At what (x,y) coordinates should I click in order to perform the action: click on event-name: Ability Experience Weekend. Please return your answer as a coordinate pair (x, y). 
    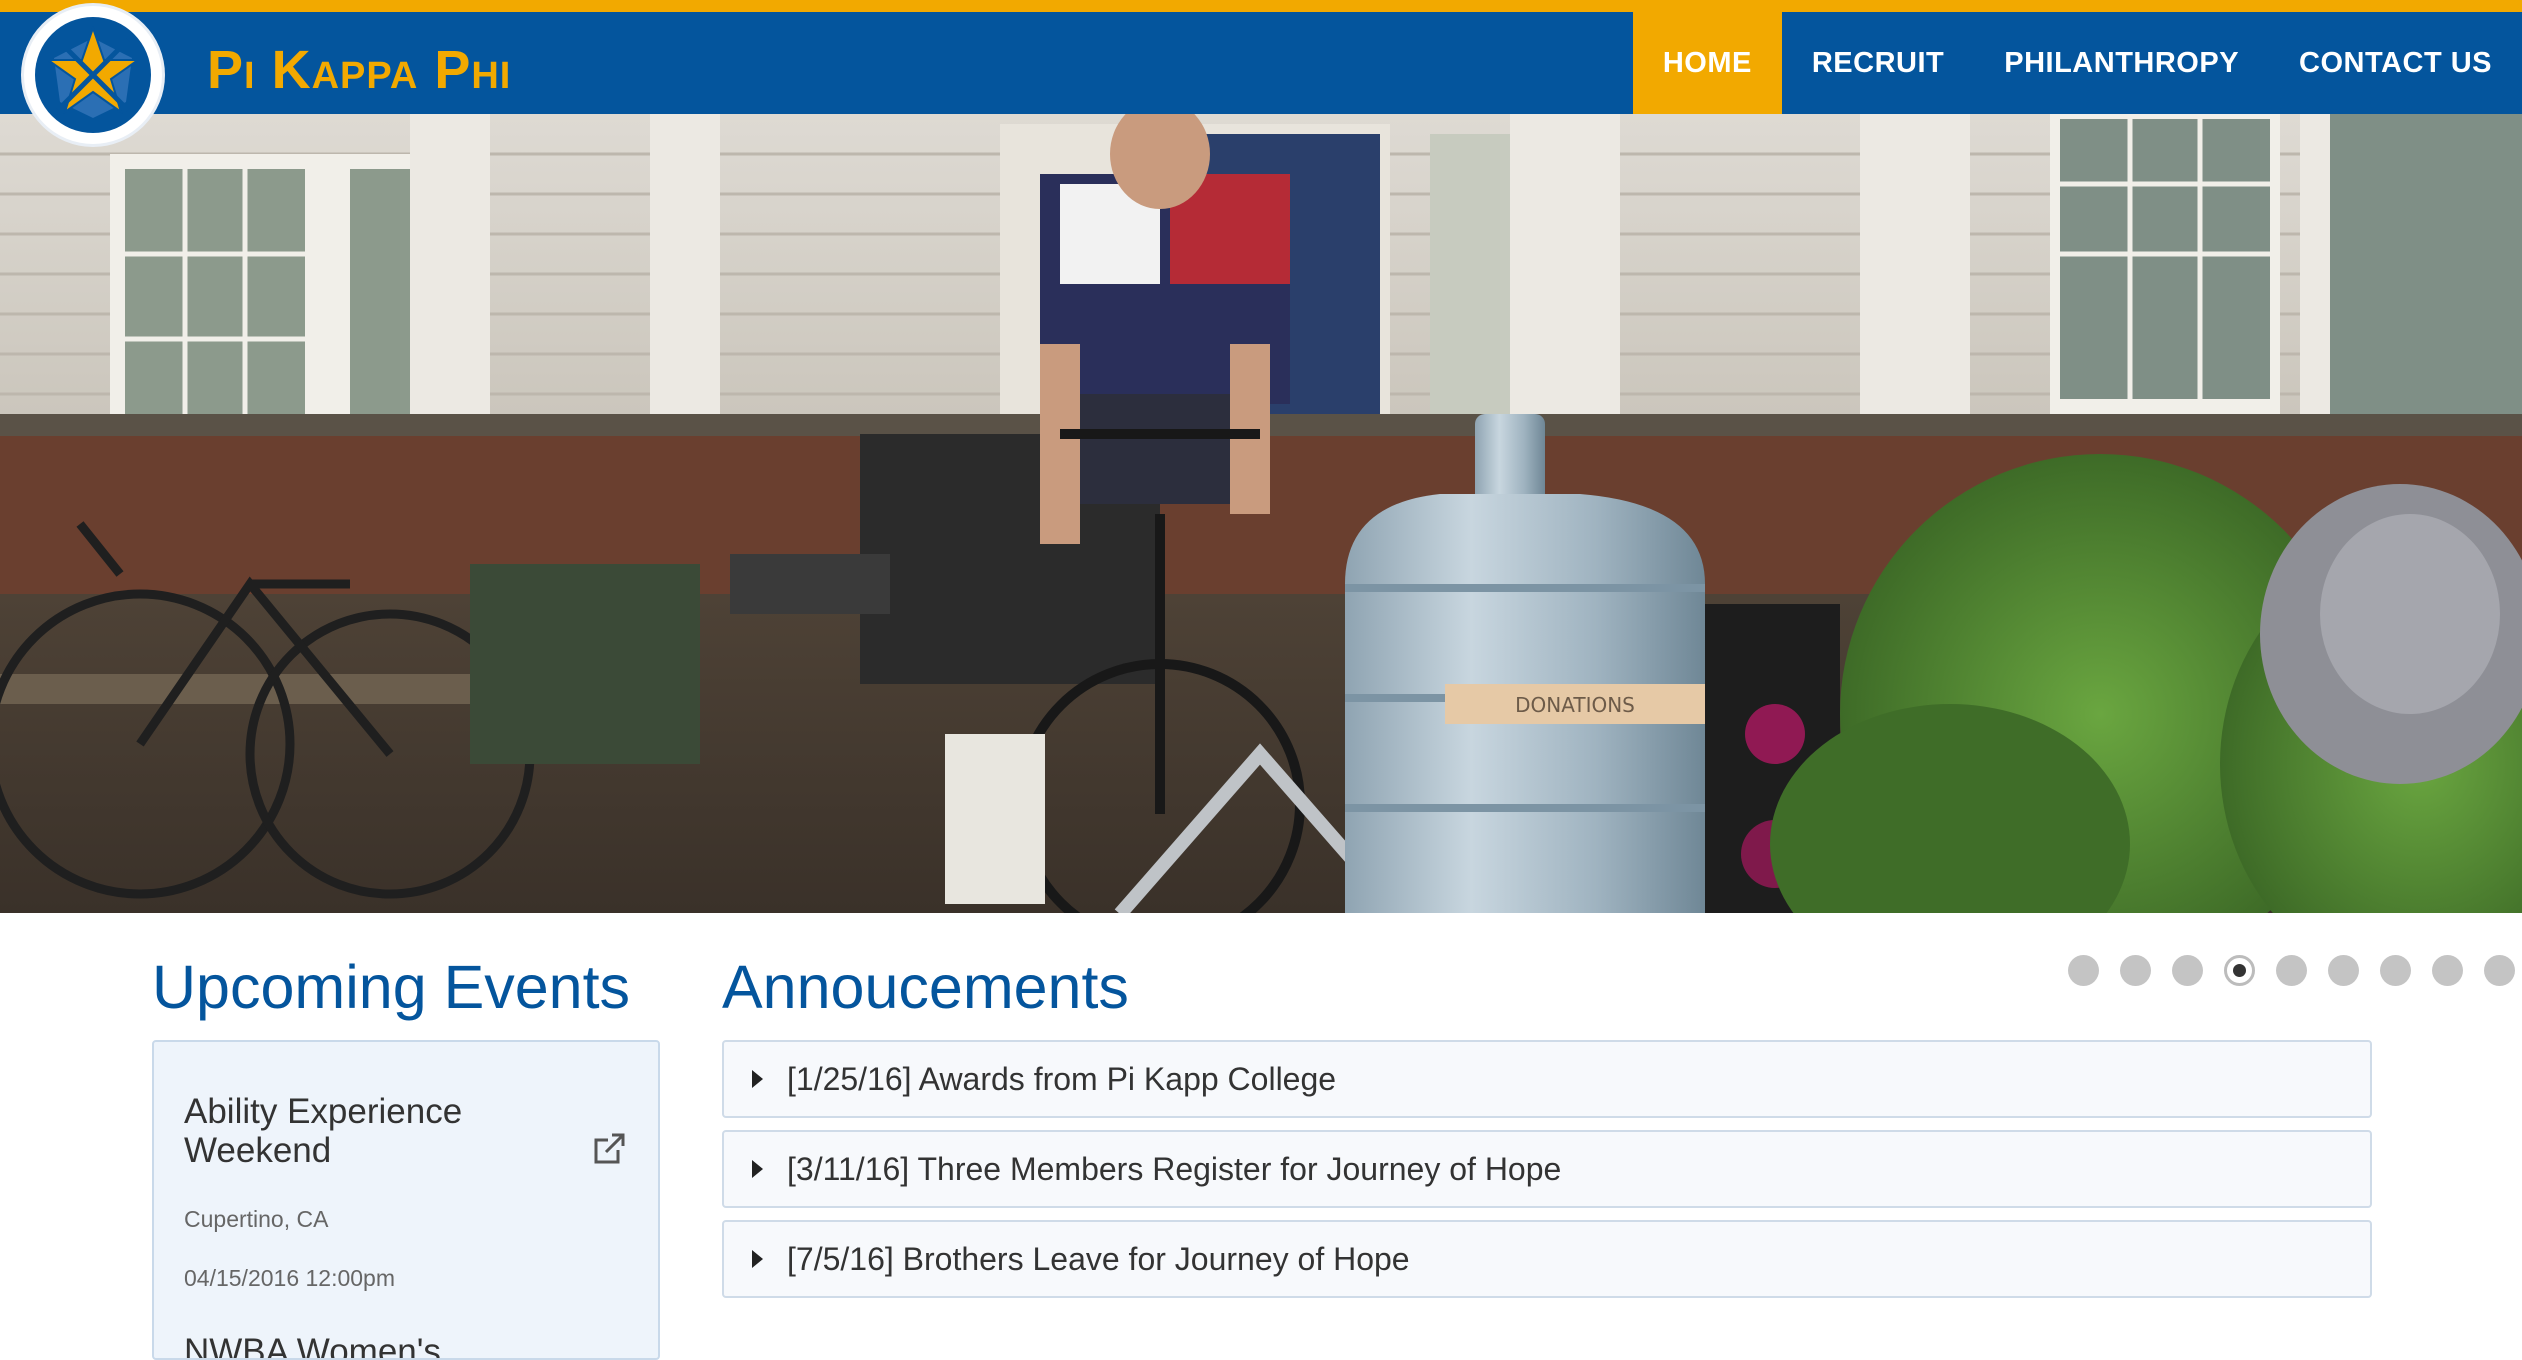
    Looking at the image, I should click on (384, 1131).